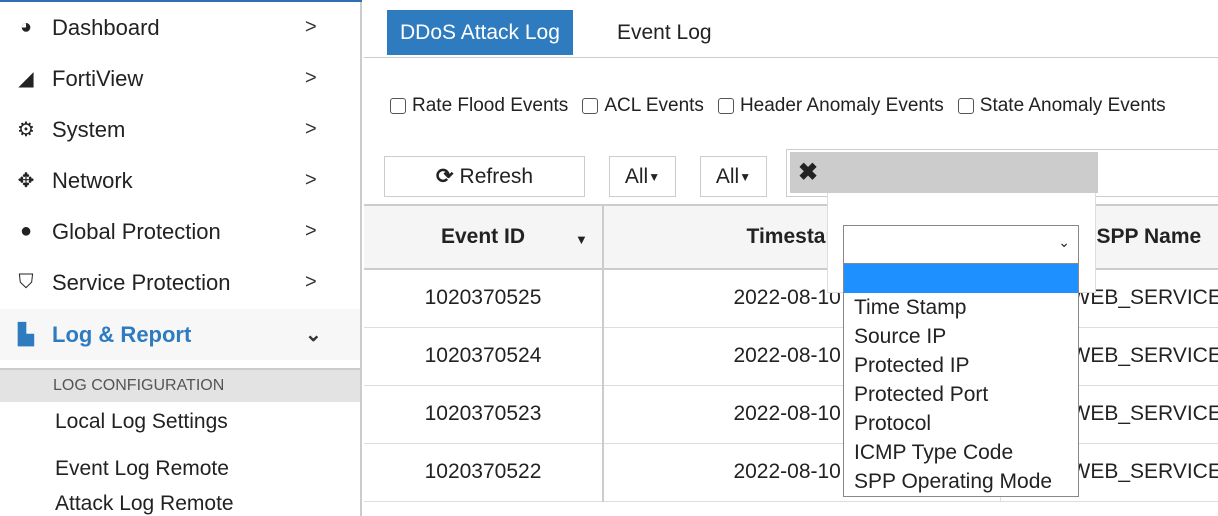 Image resolution: width=1218 pixels, height=516 pixels. I want to click on column-header-event-id: Event ID ▼, so click(484, 237).